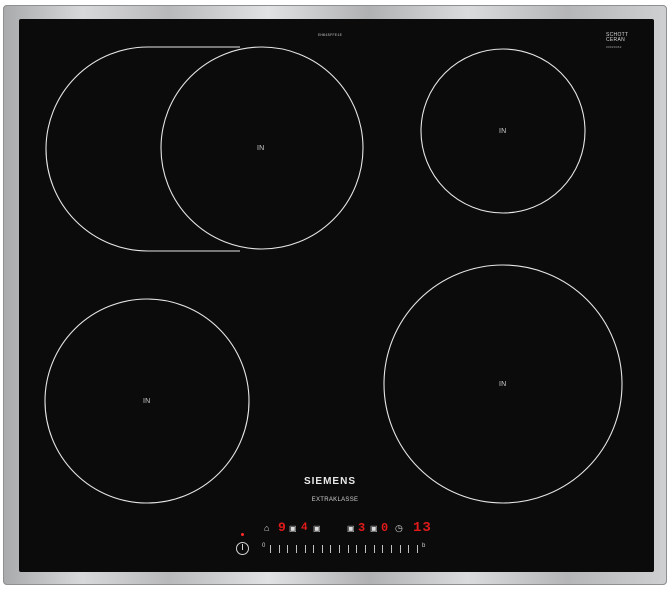 This screenshot has height=589, width=669. I want to click on model-code: EH645FFE1E, so click(330, 36).